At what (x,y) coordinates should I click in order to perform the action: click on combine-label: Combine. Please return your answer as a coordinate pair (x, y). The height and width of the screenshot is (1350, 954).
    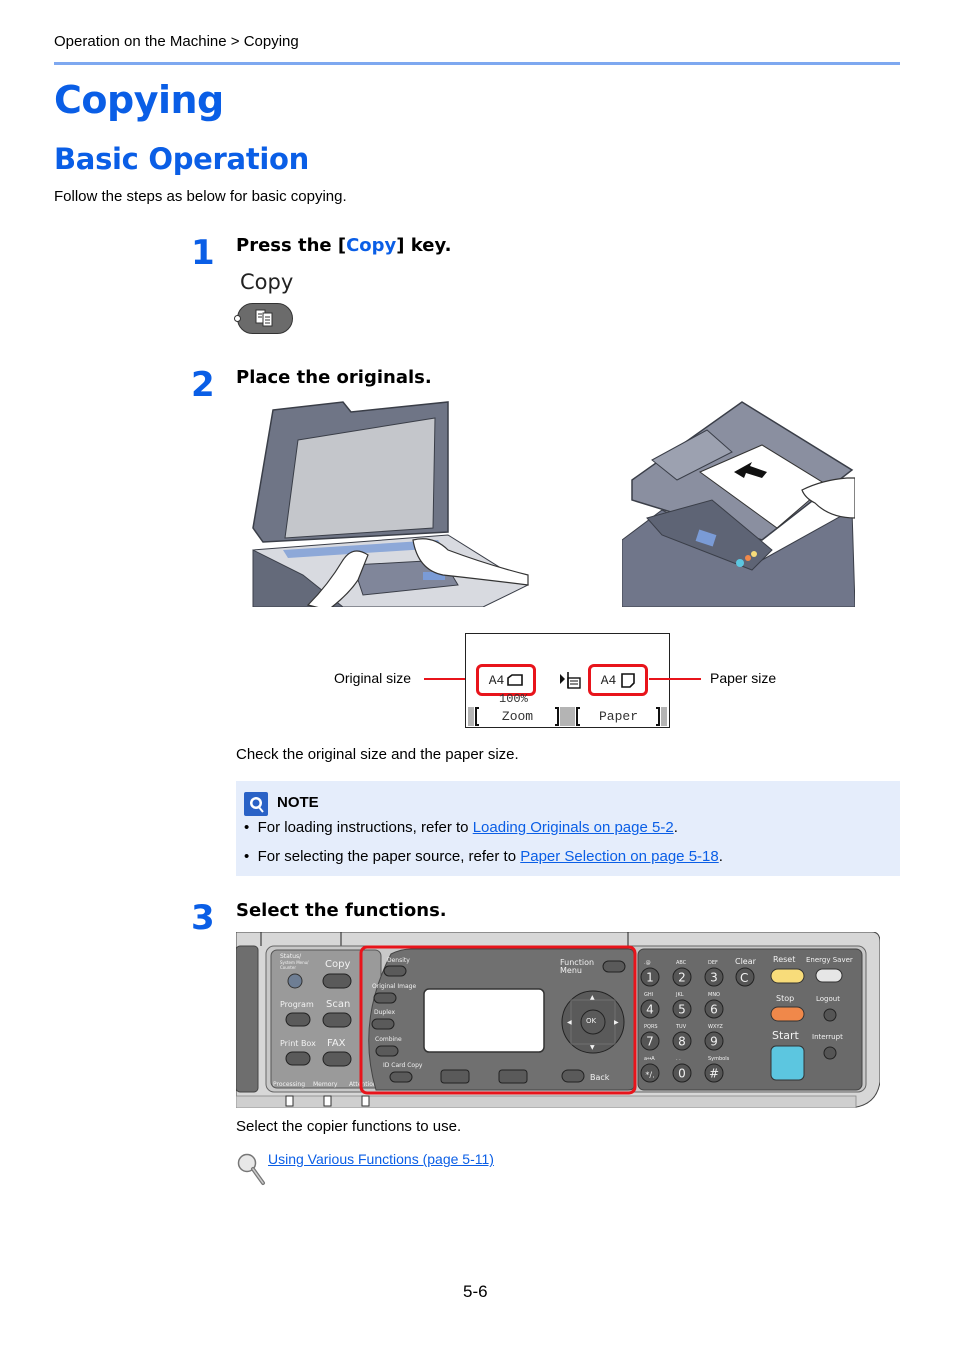
    Looking at the image, I should click on (388, 1039).